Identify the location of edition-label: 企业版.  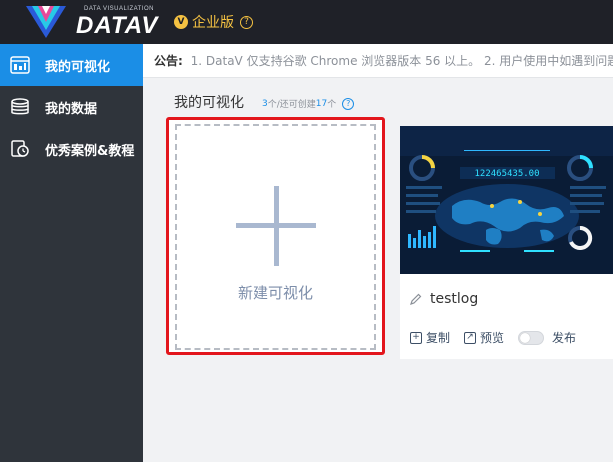
(213, 23).